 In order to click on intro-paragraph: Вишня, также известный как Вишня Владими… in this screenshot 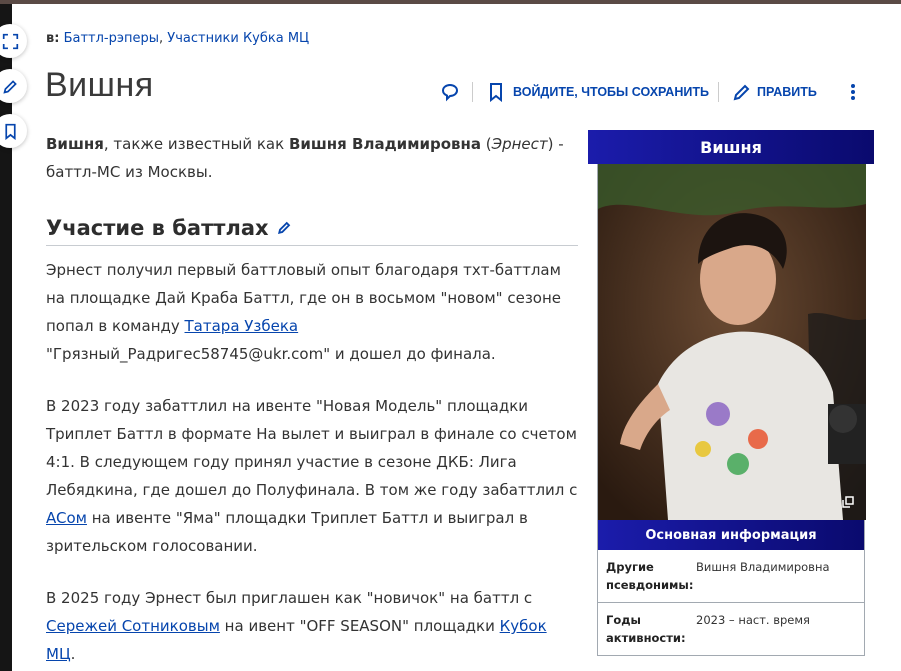, I will do `click(305, 158)`.